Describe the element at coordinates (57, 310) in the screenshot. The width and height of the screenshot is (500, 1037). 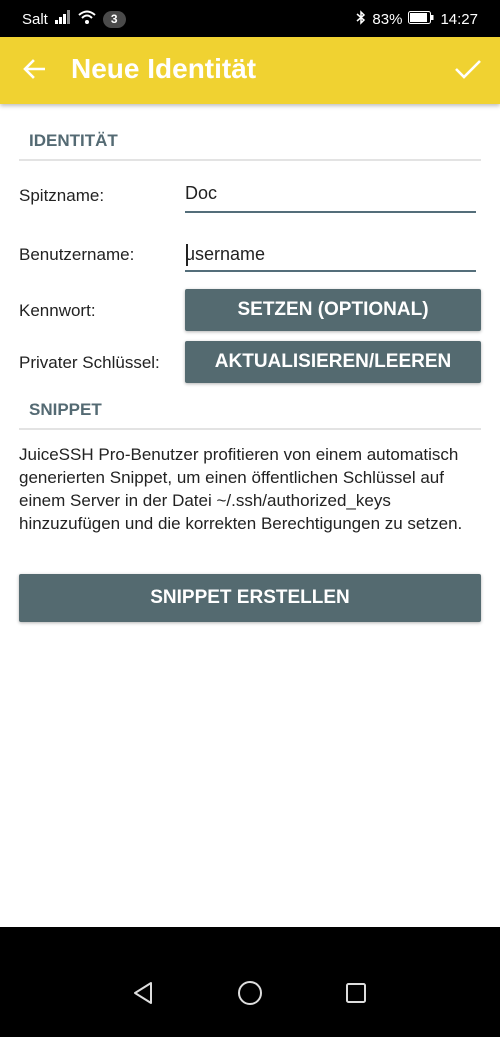
I see `password-label: Kennwort:` at that location.